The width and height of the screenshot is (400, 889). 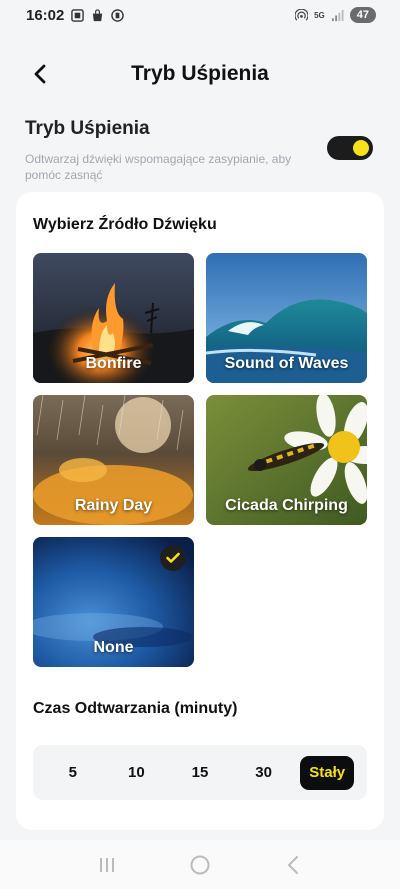 I want to click on recent-apps-icon, so click(x=106, y=864).